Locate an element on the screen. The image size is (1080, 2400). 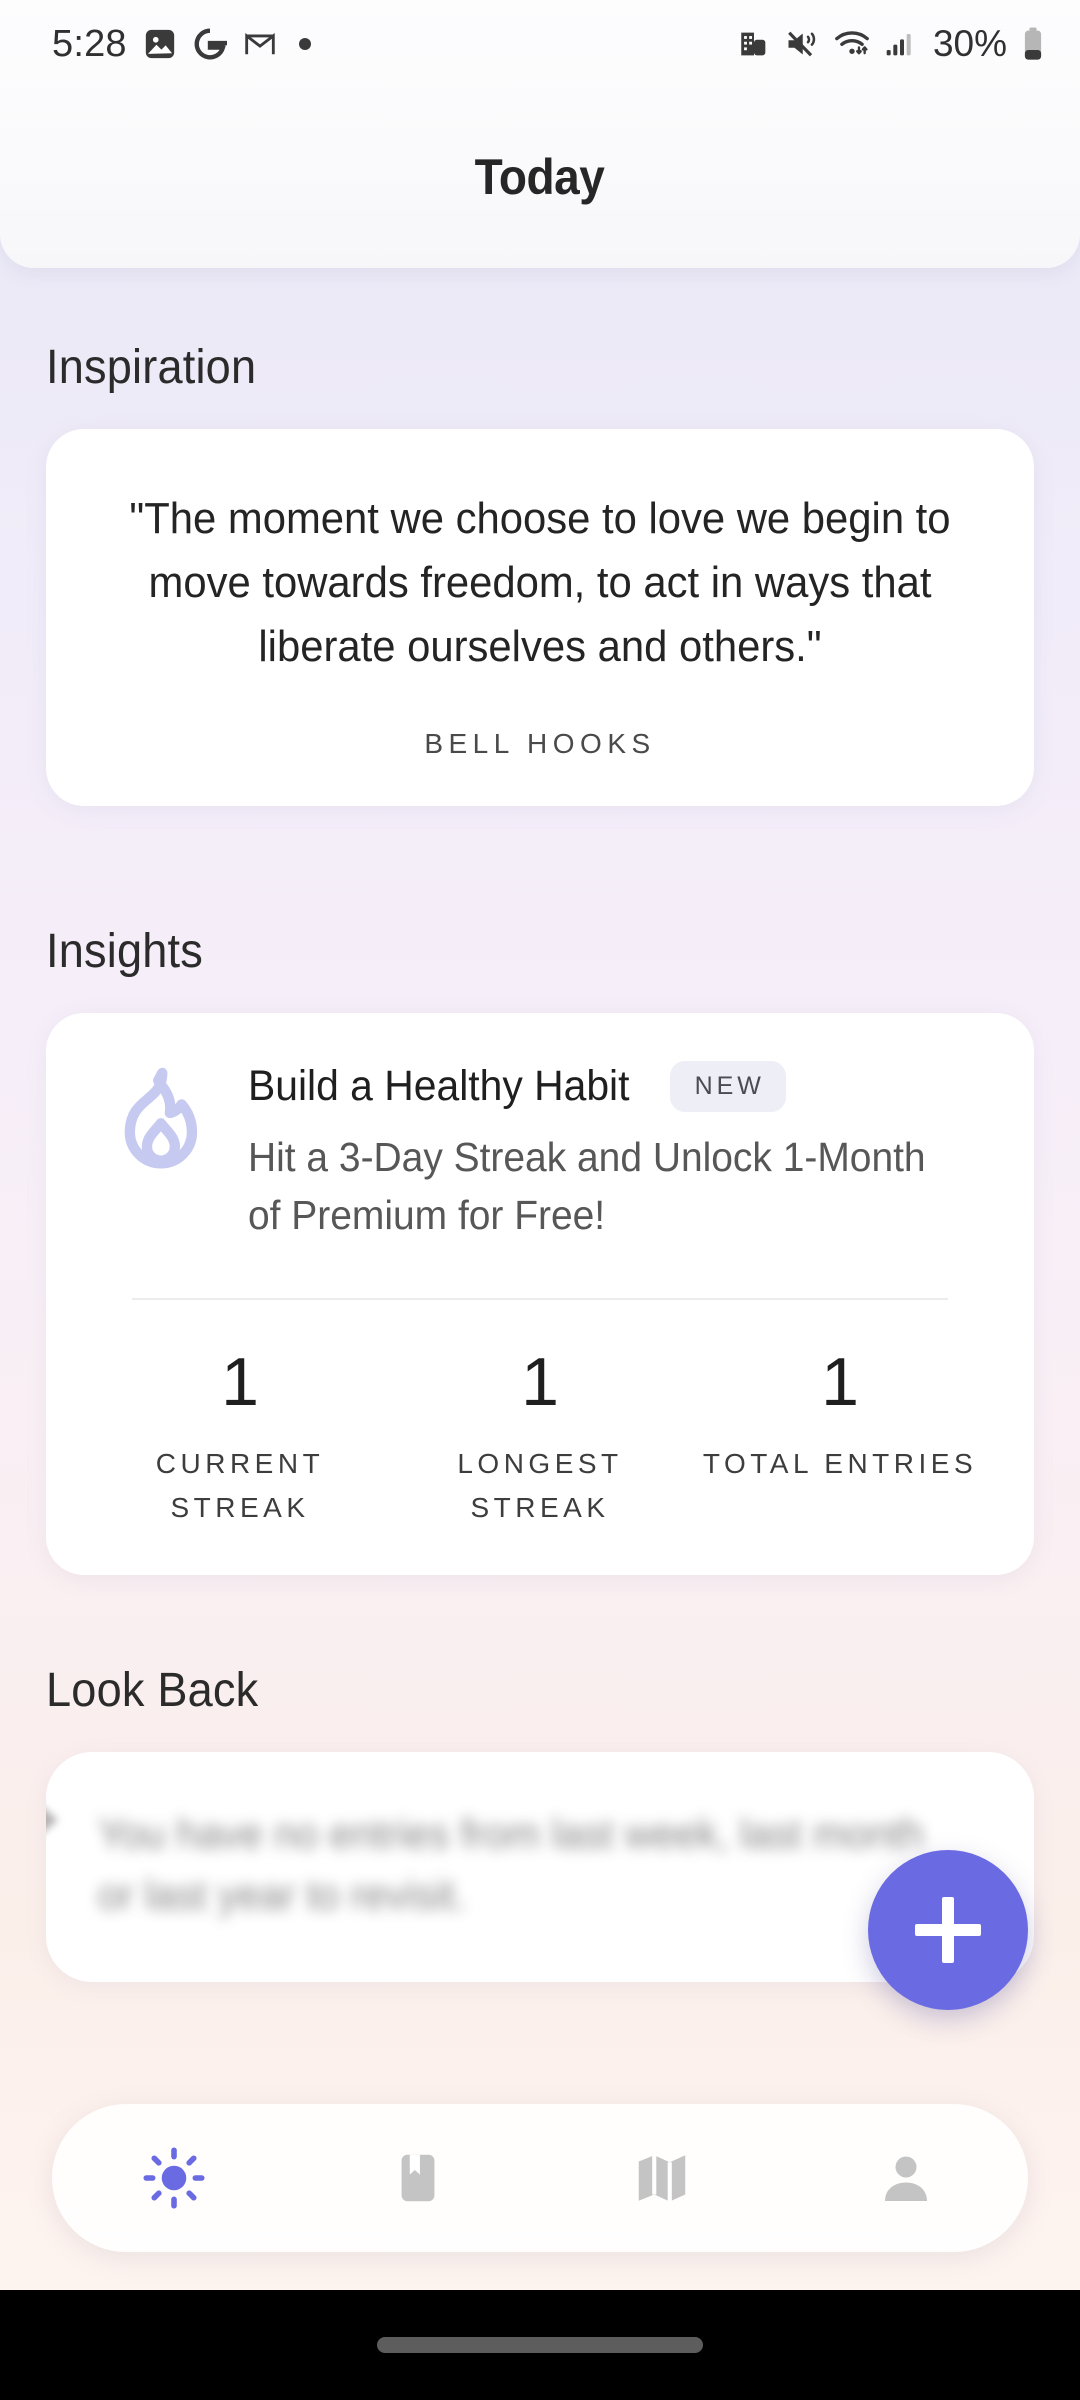
journal-bookmark-icon is located at coordinates (418, 2178).